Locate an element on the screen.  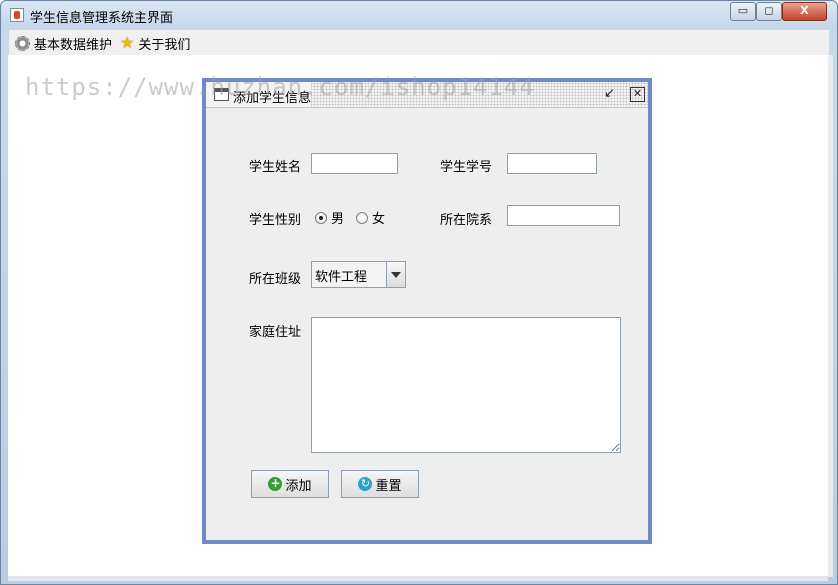
menu-about-us-label: 关于我们 is located at coordinates (164, 45).